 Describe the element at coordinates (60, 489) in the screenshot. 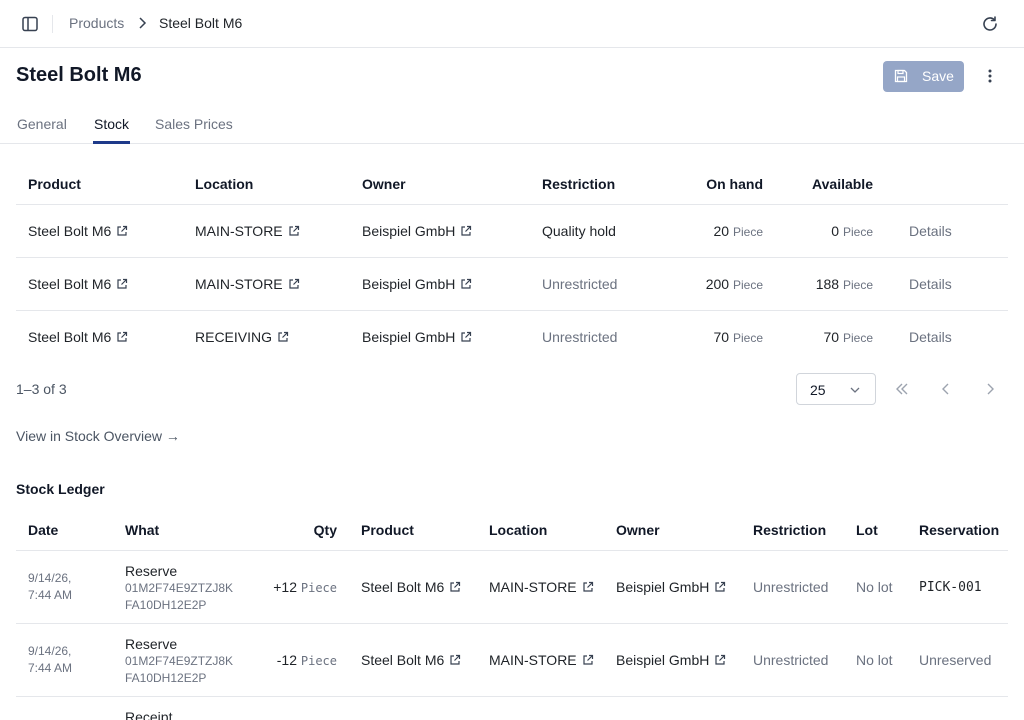

I see `stock-ledger-title: Stock Ledger` at that location.